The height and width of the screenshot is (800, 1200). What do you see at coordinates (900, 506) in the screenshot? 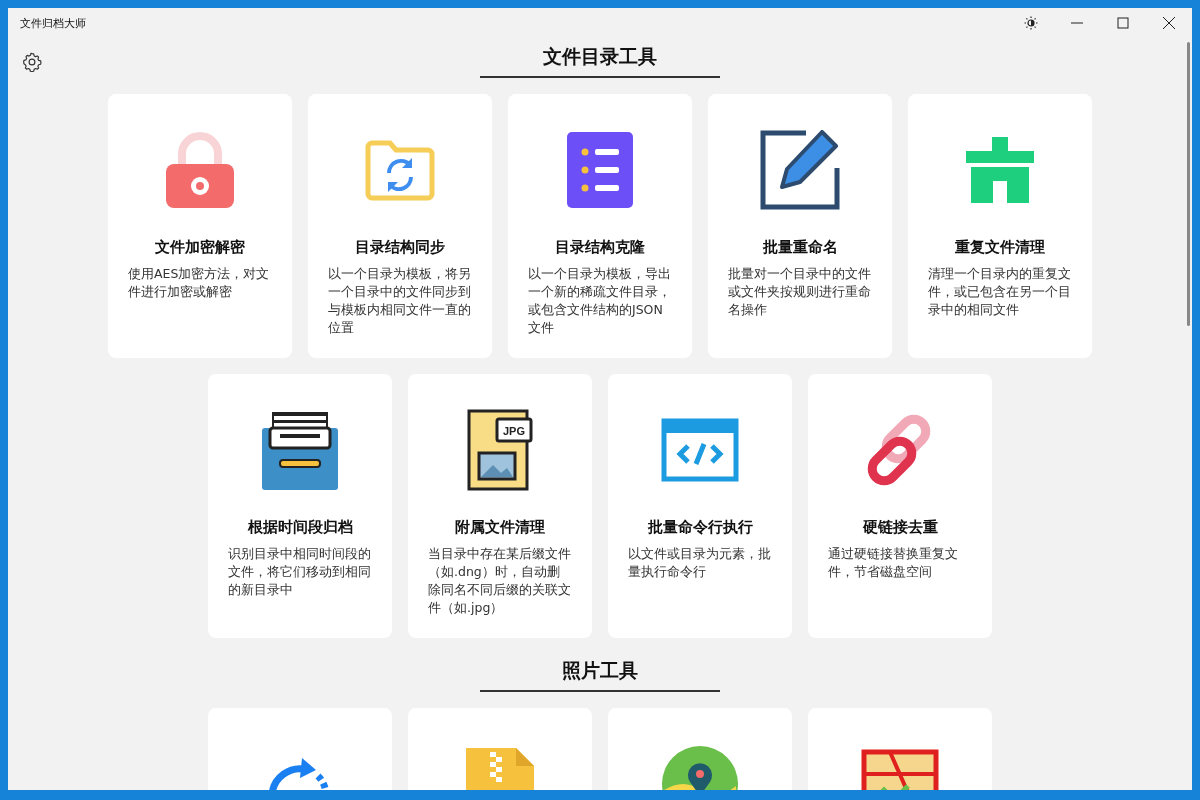
I see `tool-card: 硬链接去重 通过硬链接替换重复文件，节省磁盘空间` at bounding box center [900, 506].